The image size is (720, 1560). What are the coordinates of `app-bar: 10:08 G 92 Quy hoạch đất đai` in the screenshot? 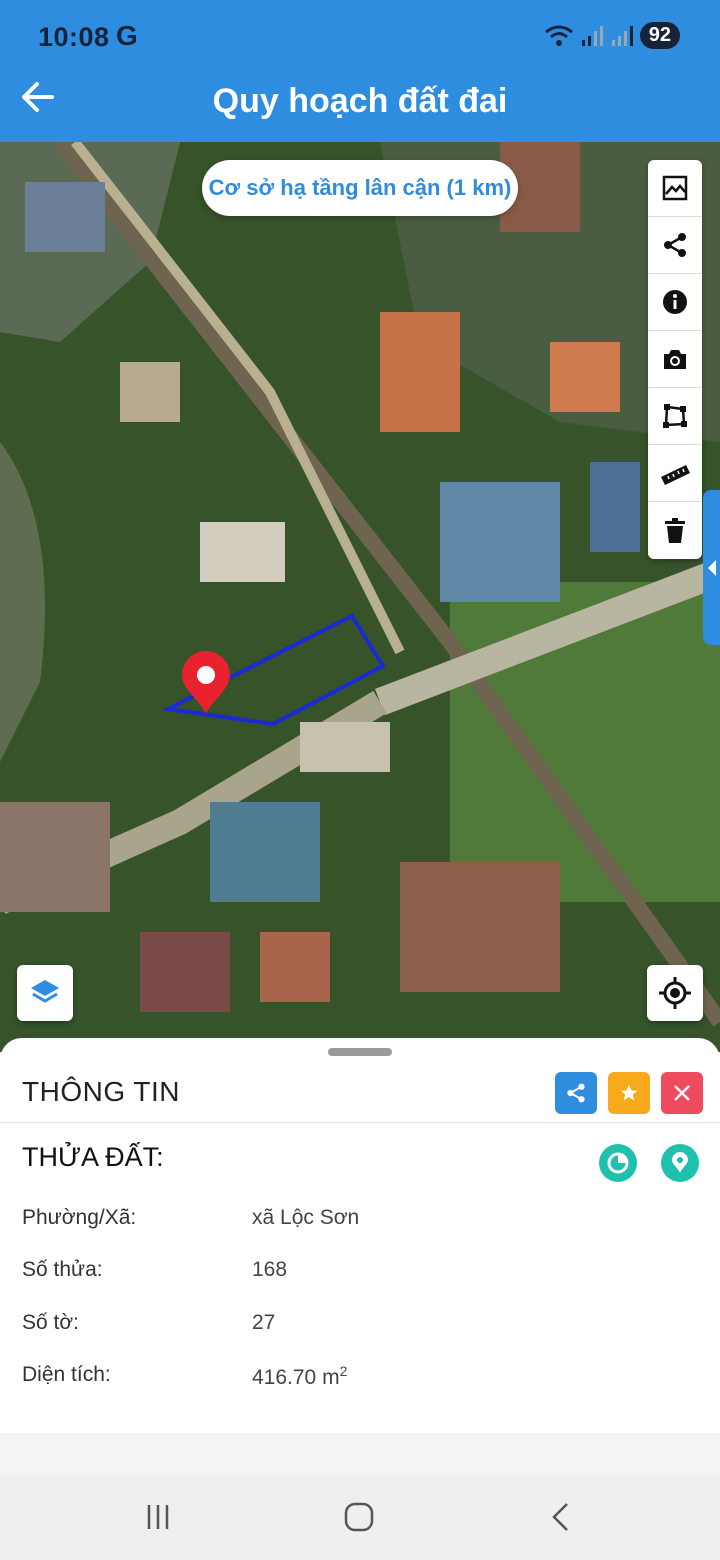 It's located at (360, 71).